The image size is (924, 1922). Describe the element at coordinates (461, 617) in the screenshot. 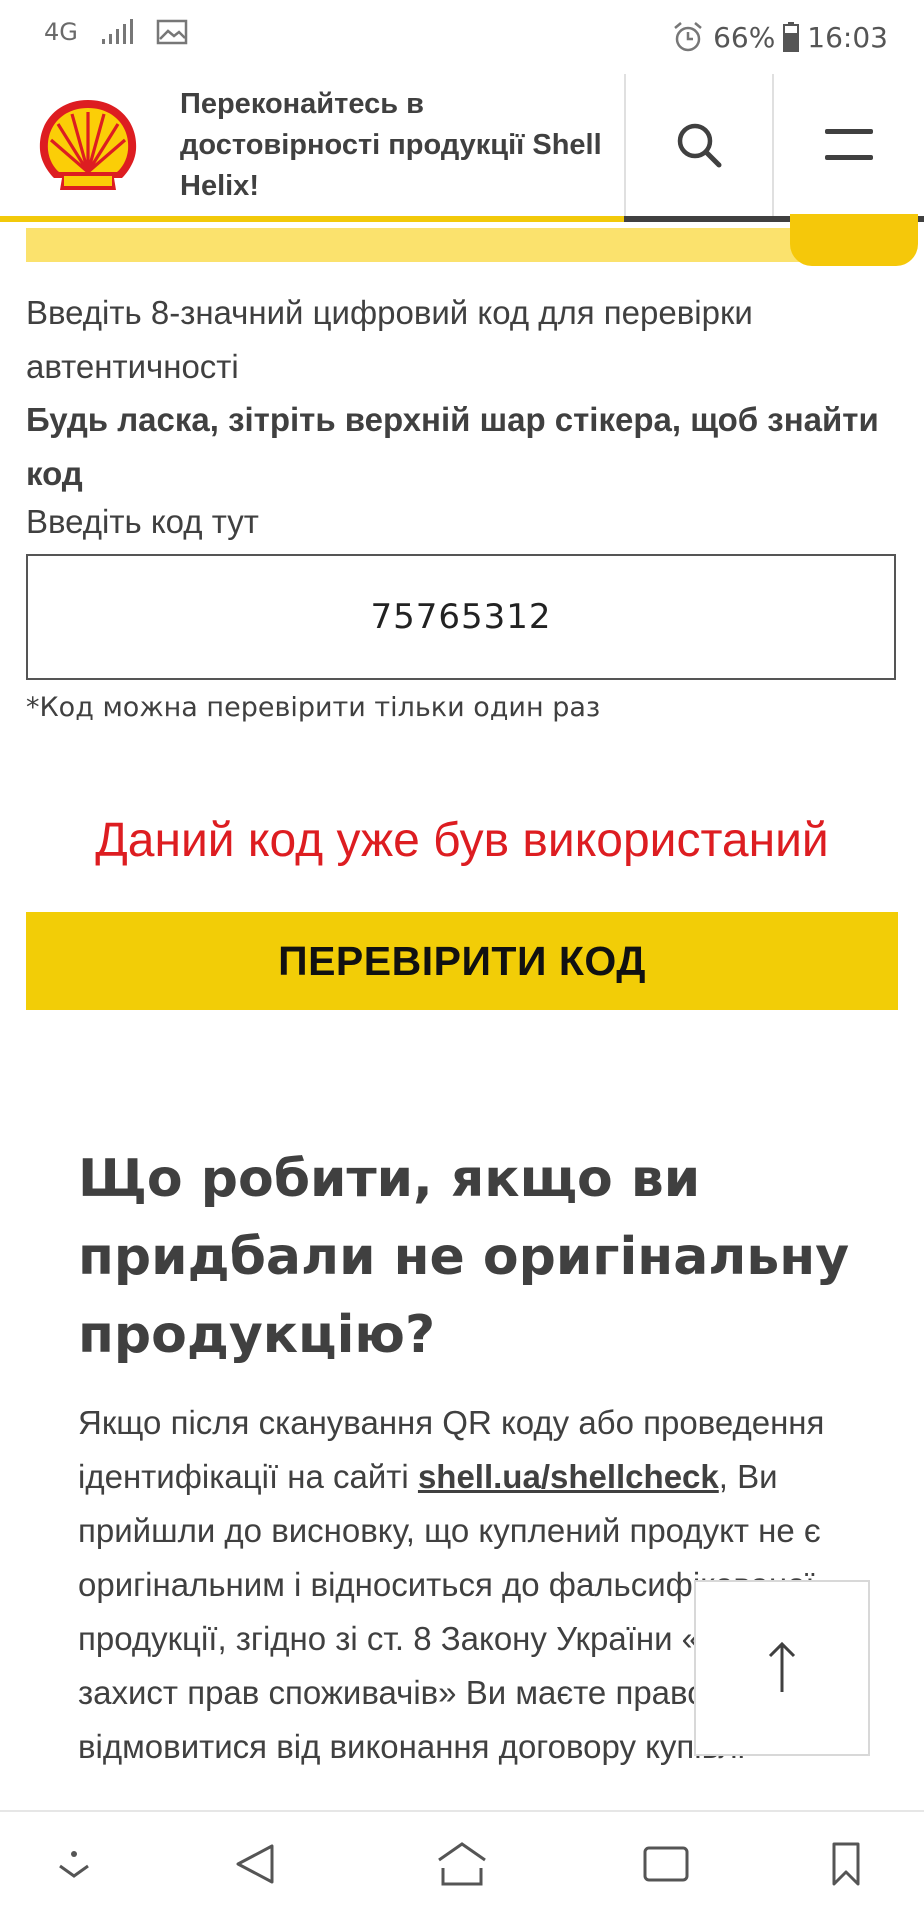

I see `code-input` at that location.